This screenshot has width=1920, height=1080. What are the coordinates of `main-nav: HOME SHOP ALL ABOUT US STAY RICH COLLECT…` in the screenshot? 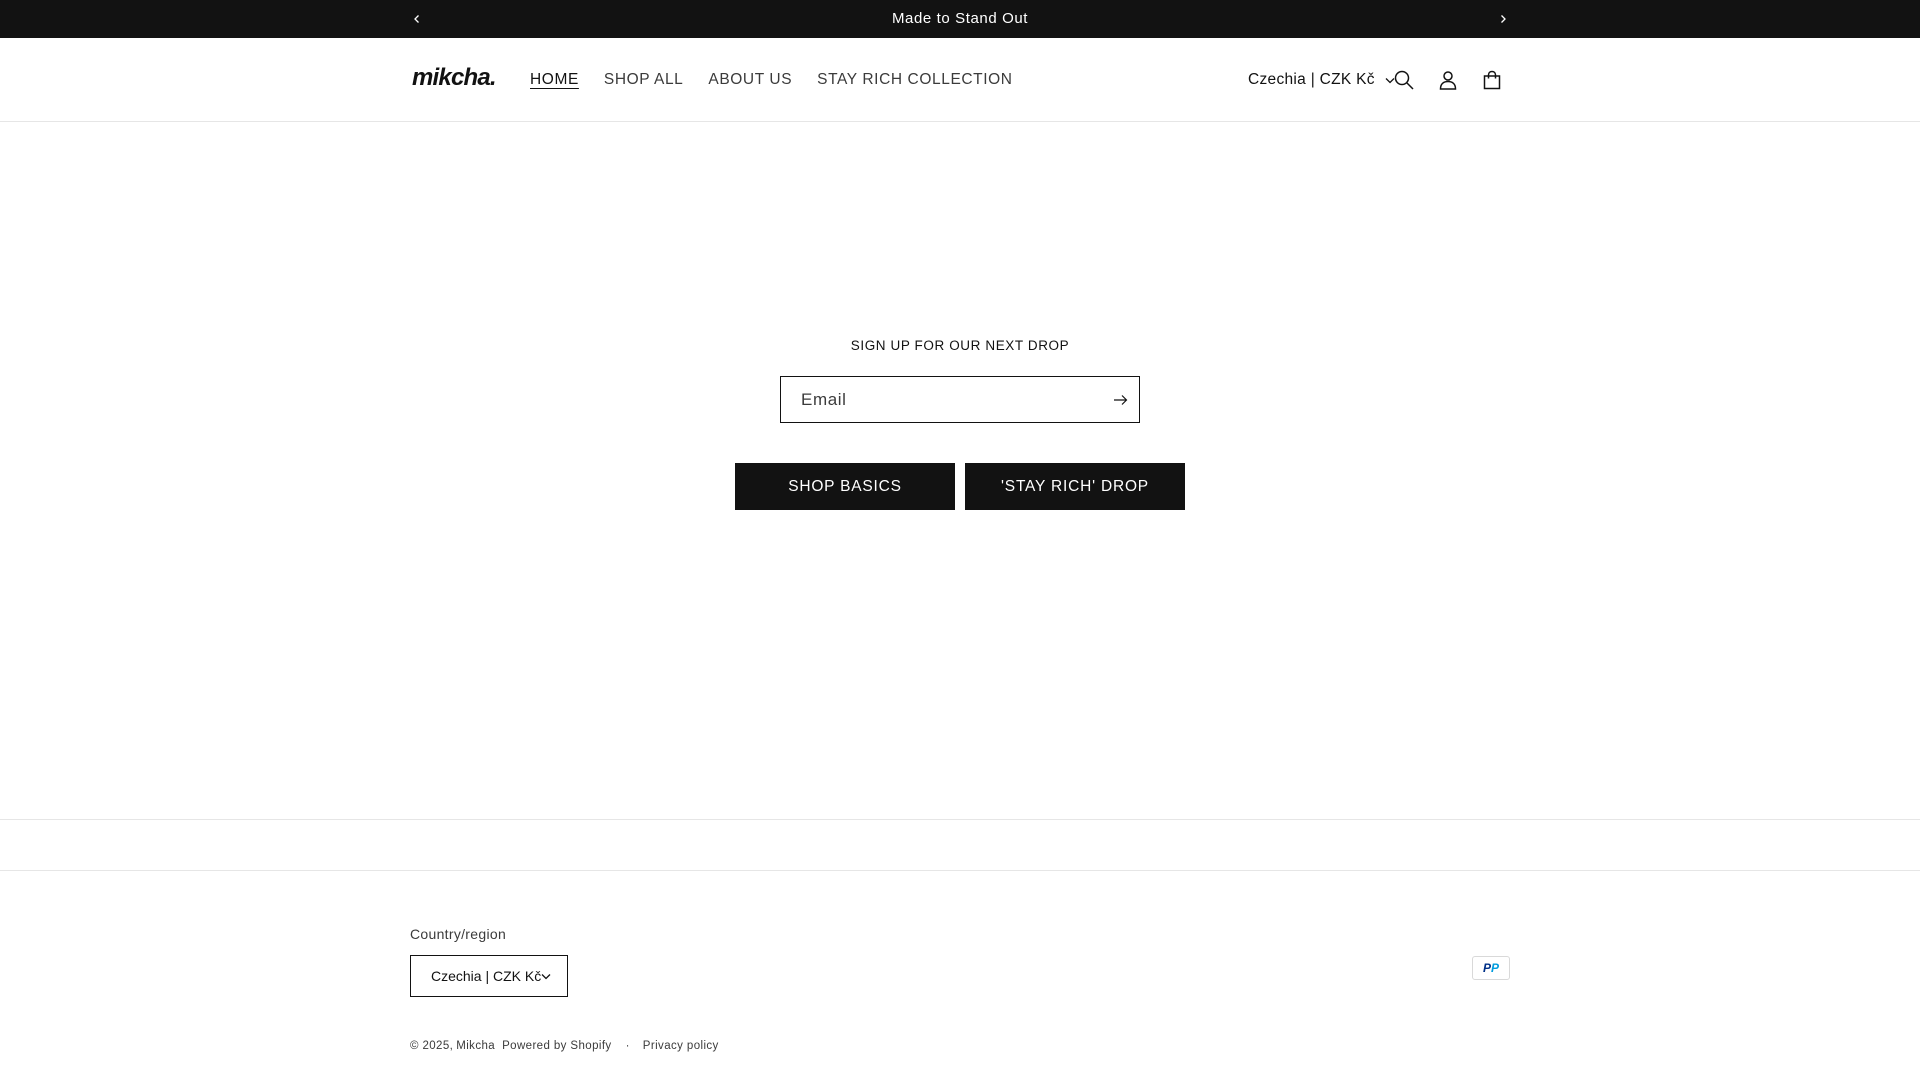 It's located at (784, 80).